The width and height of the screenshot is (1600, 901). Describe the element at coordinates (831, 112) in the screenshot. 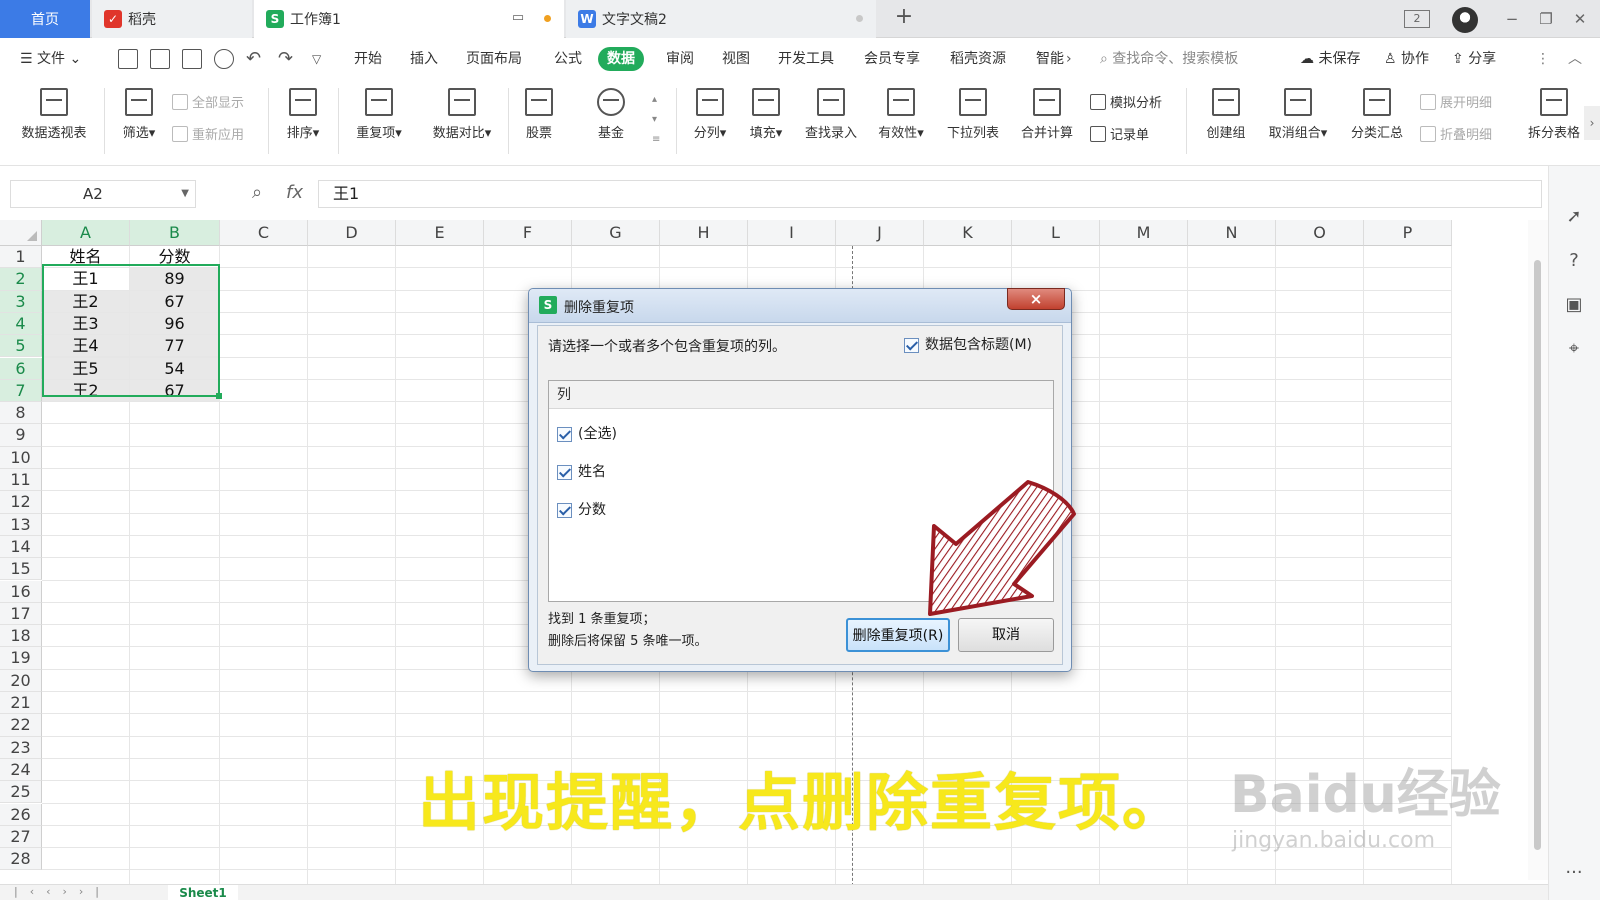

I see `lookup-entry-button: 查找录入` at that location.